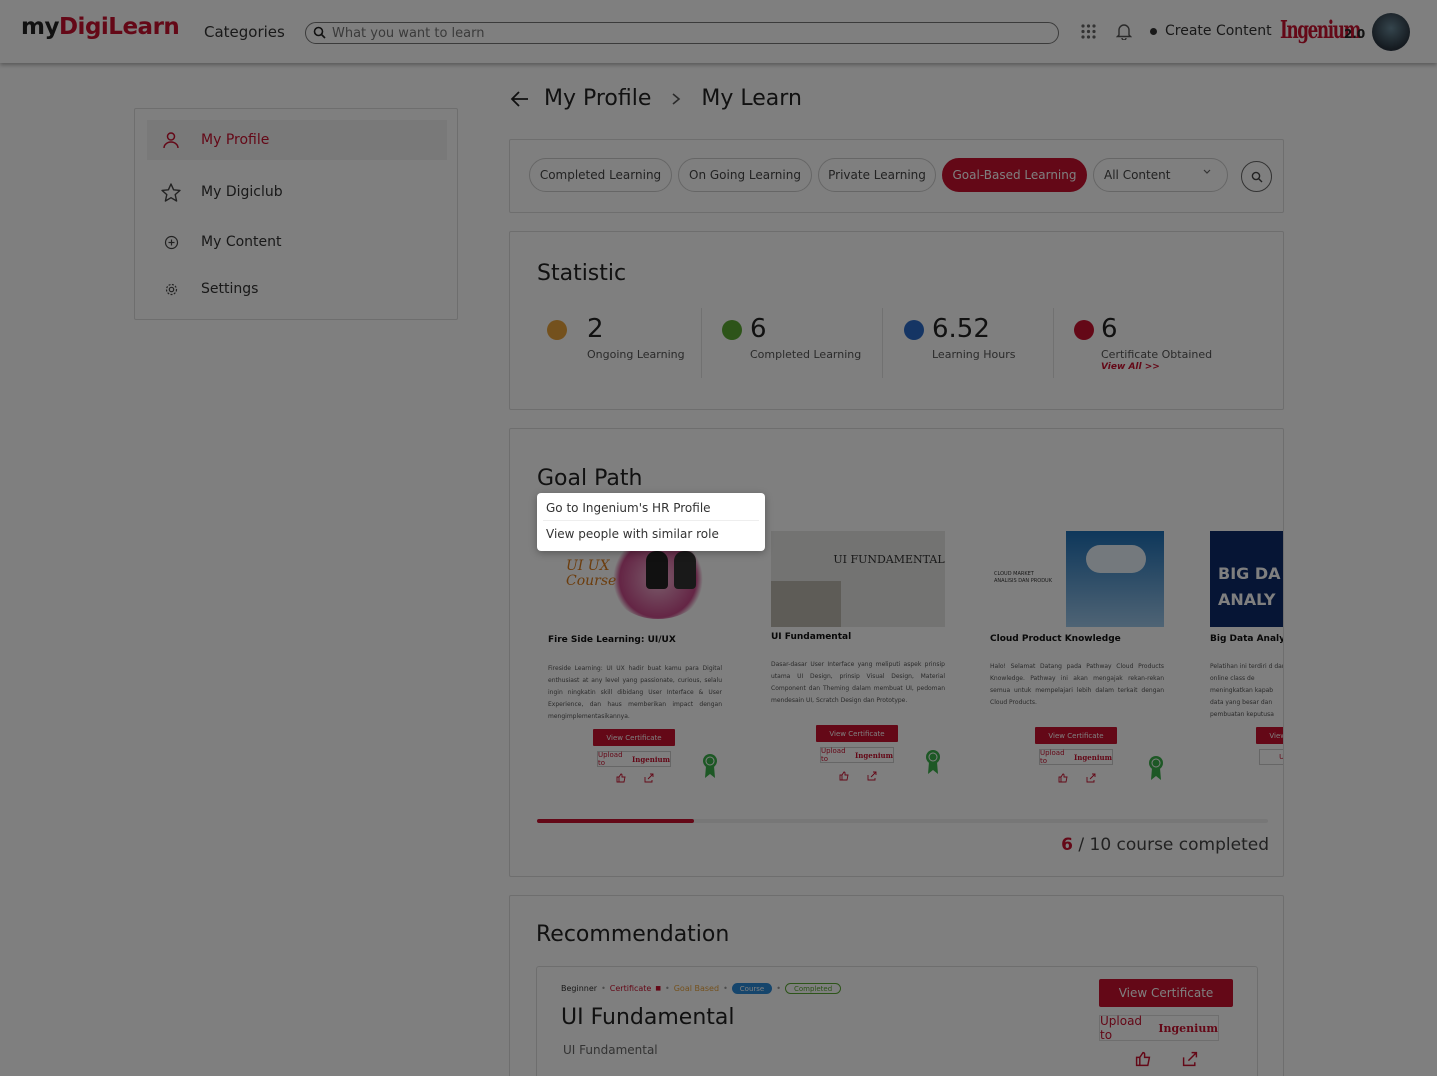 The height and width of the screenshot is (1076, 1437). What do you see at coordinates (1218, 31) in the screenshot?
I see `create-content-label: Create Content` at bounding box center [1218, 31].